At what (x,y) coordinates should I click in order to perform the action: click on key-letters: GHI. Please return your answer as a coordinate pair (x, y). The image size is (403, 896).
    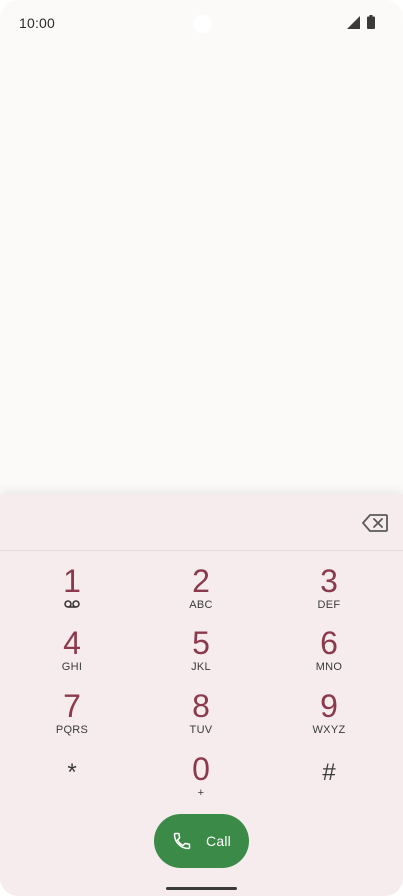
    Looking at the image, I should click on (72, 667).